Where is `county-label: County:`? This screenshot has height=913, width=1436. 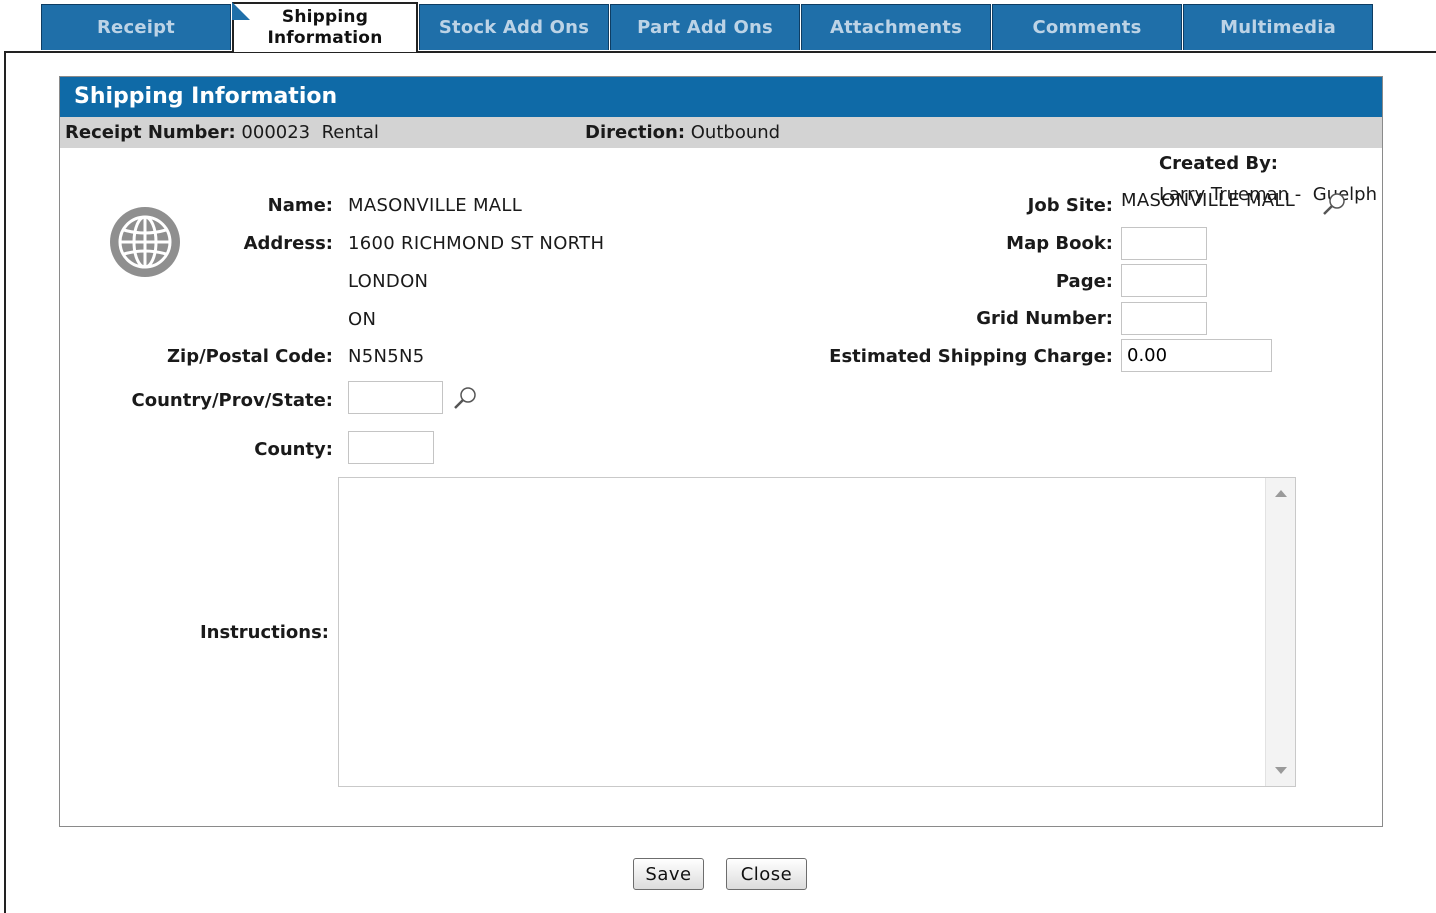
county-label: County: is located at coordinates (293, 449).